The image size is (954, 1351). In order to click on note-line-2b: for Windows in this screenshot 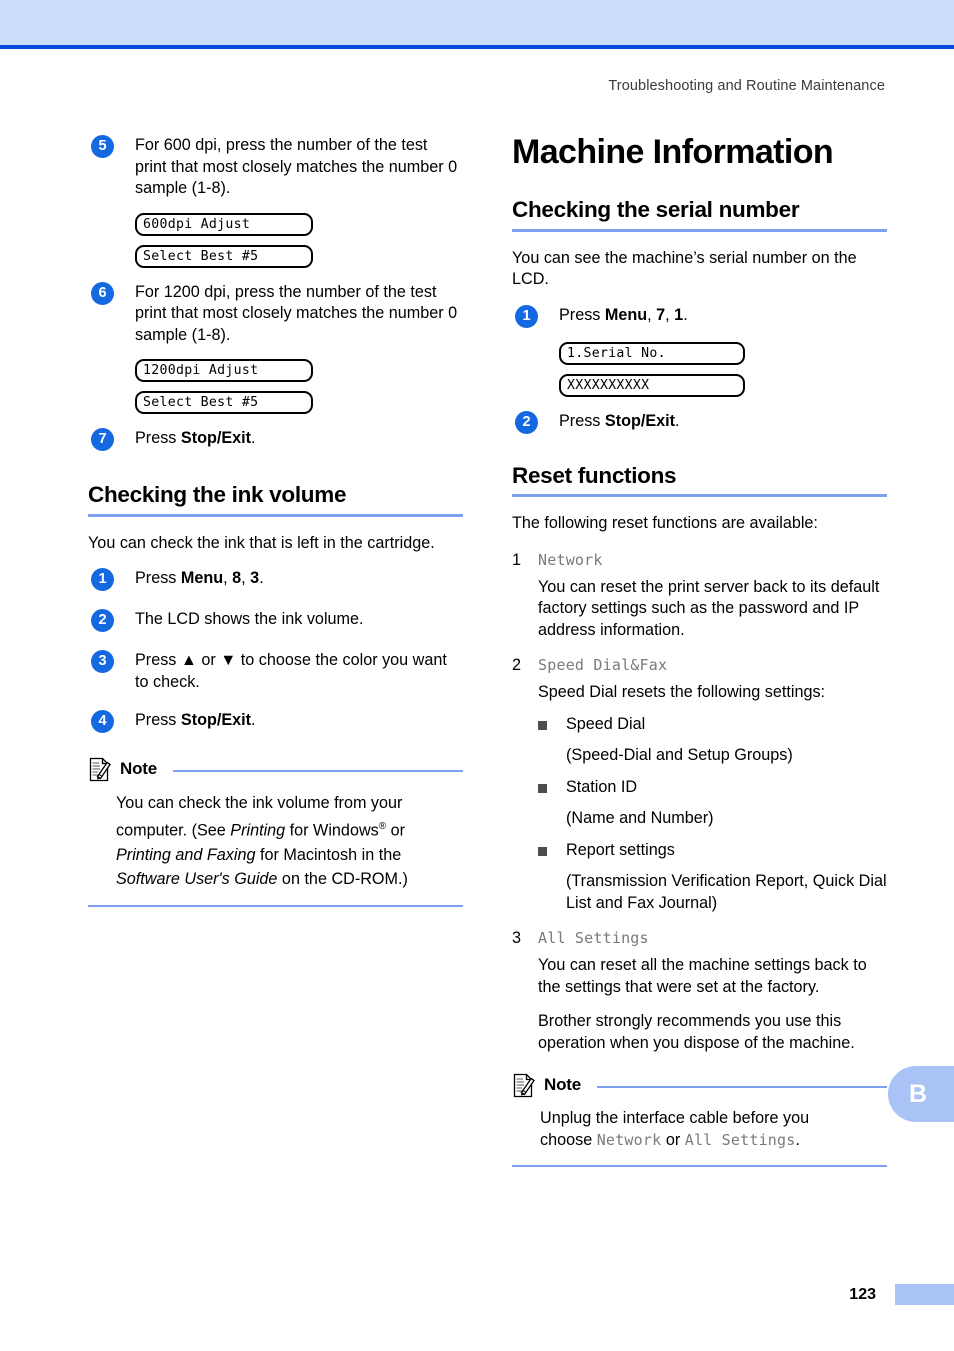, I will do `click(332, 830)`.